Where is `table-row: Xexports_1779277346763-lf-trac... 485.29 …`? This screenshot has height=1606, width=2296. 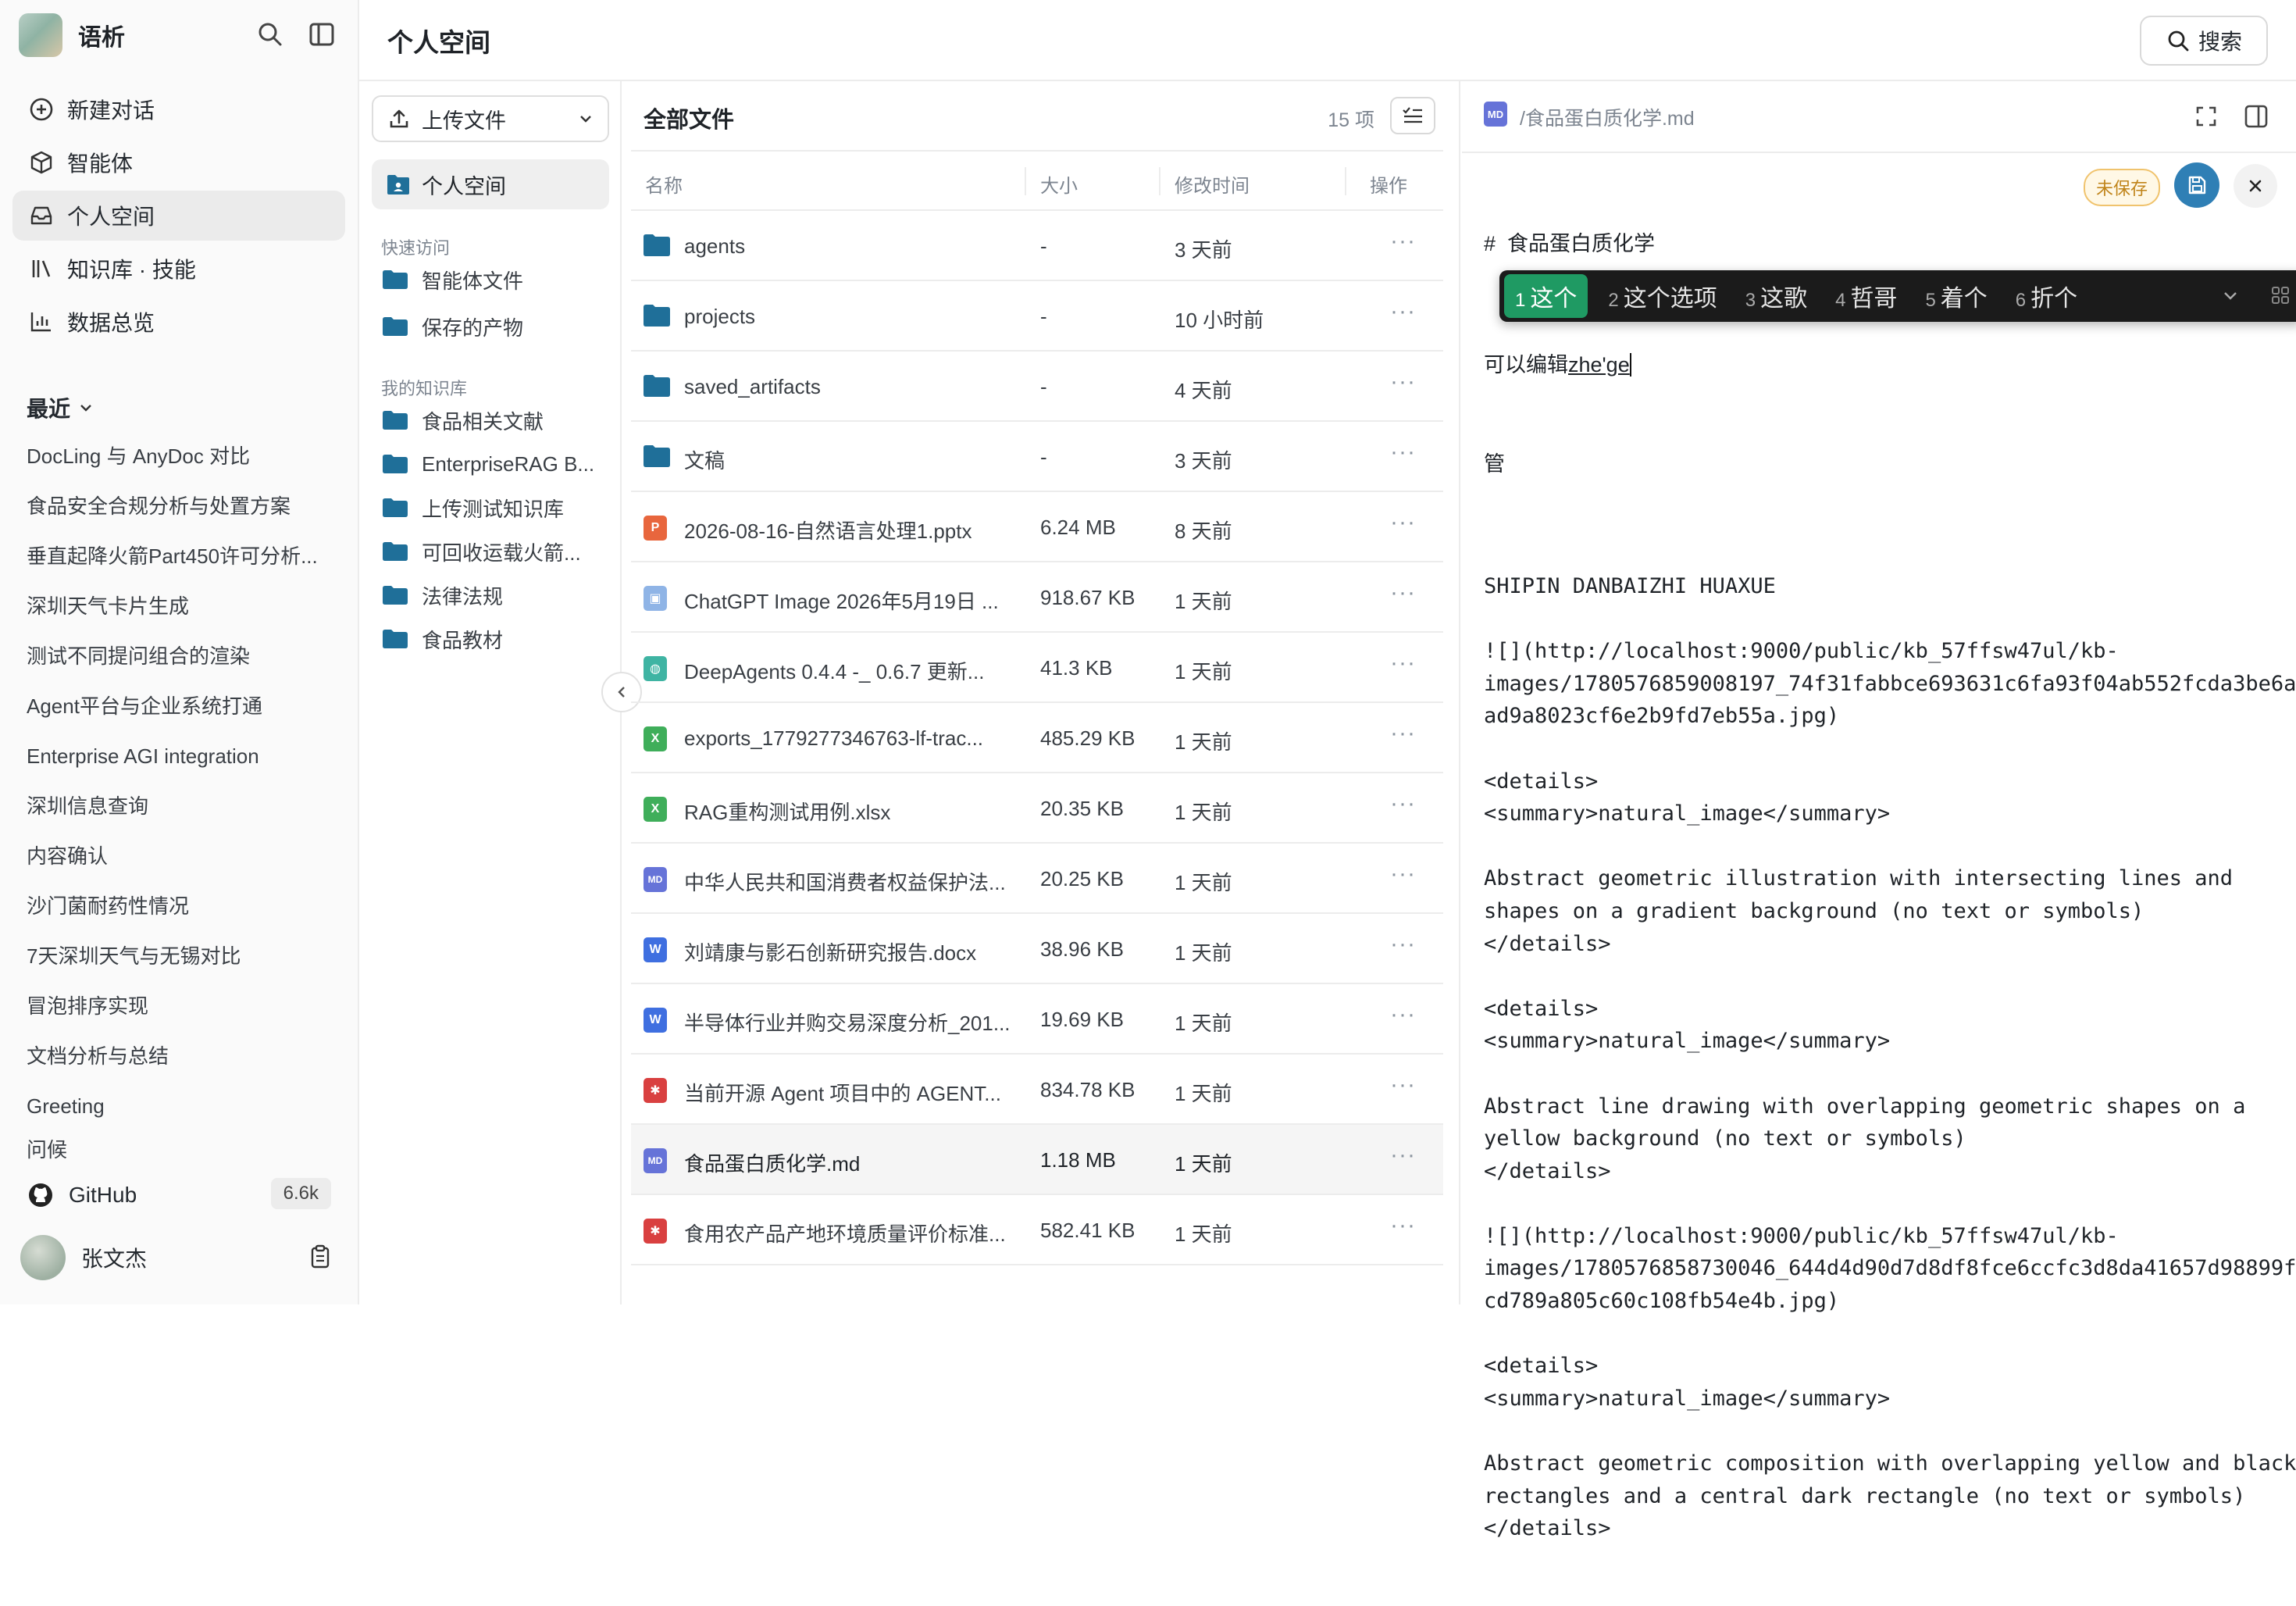 table-row: Xexports_1779277346763-lf-trac... 485.29 … is located at coordinates (1037, 738).